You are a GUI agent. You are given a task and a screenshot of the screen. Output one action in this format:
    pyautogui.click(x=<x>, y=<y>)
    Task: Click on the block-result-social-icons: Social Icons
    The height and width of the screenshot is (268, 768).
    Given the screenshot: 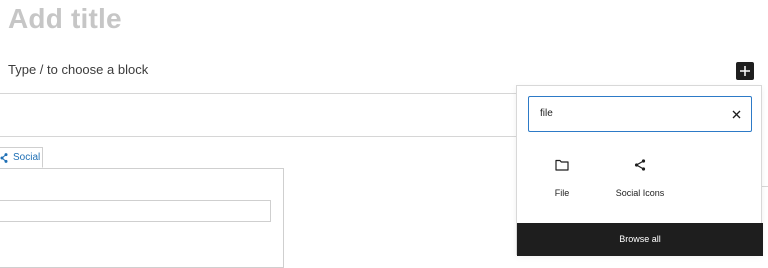 What is the action you would take?
    pyautogui.click(x=640, y=177)
    